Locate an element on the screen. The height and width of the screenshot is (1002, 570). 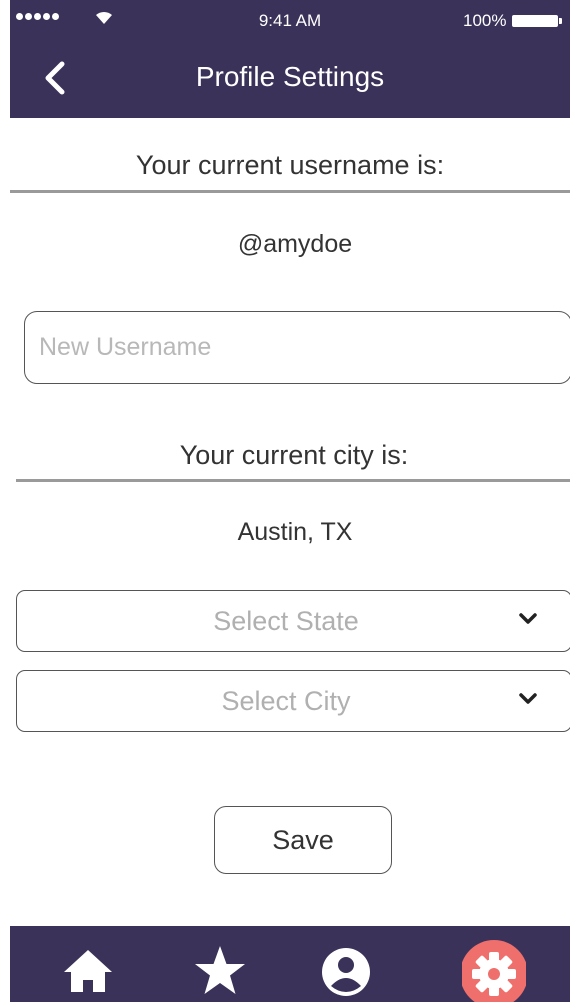
select-city-label: Select City is located at coordinates (286, 701).